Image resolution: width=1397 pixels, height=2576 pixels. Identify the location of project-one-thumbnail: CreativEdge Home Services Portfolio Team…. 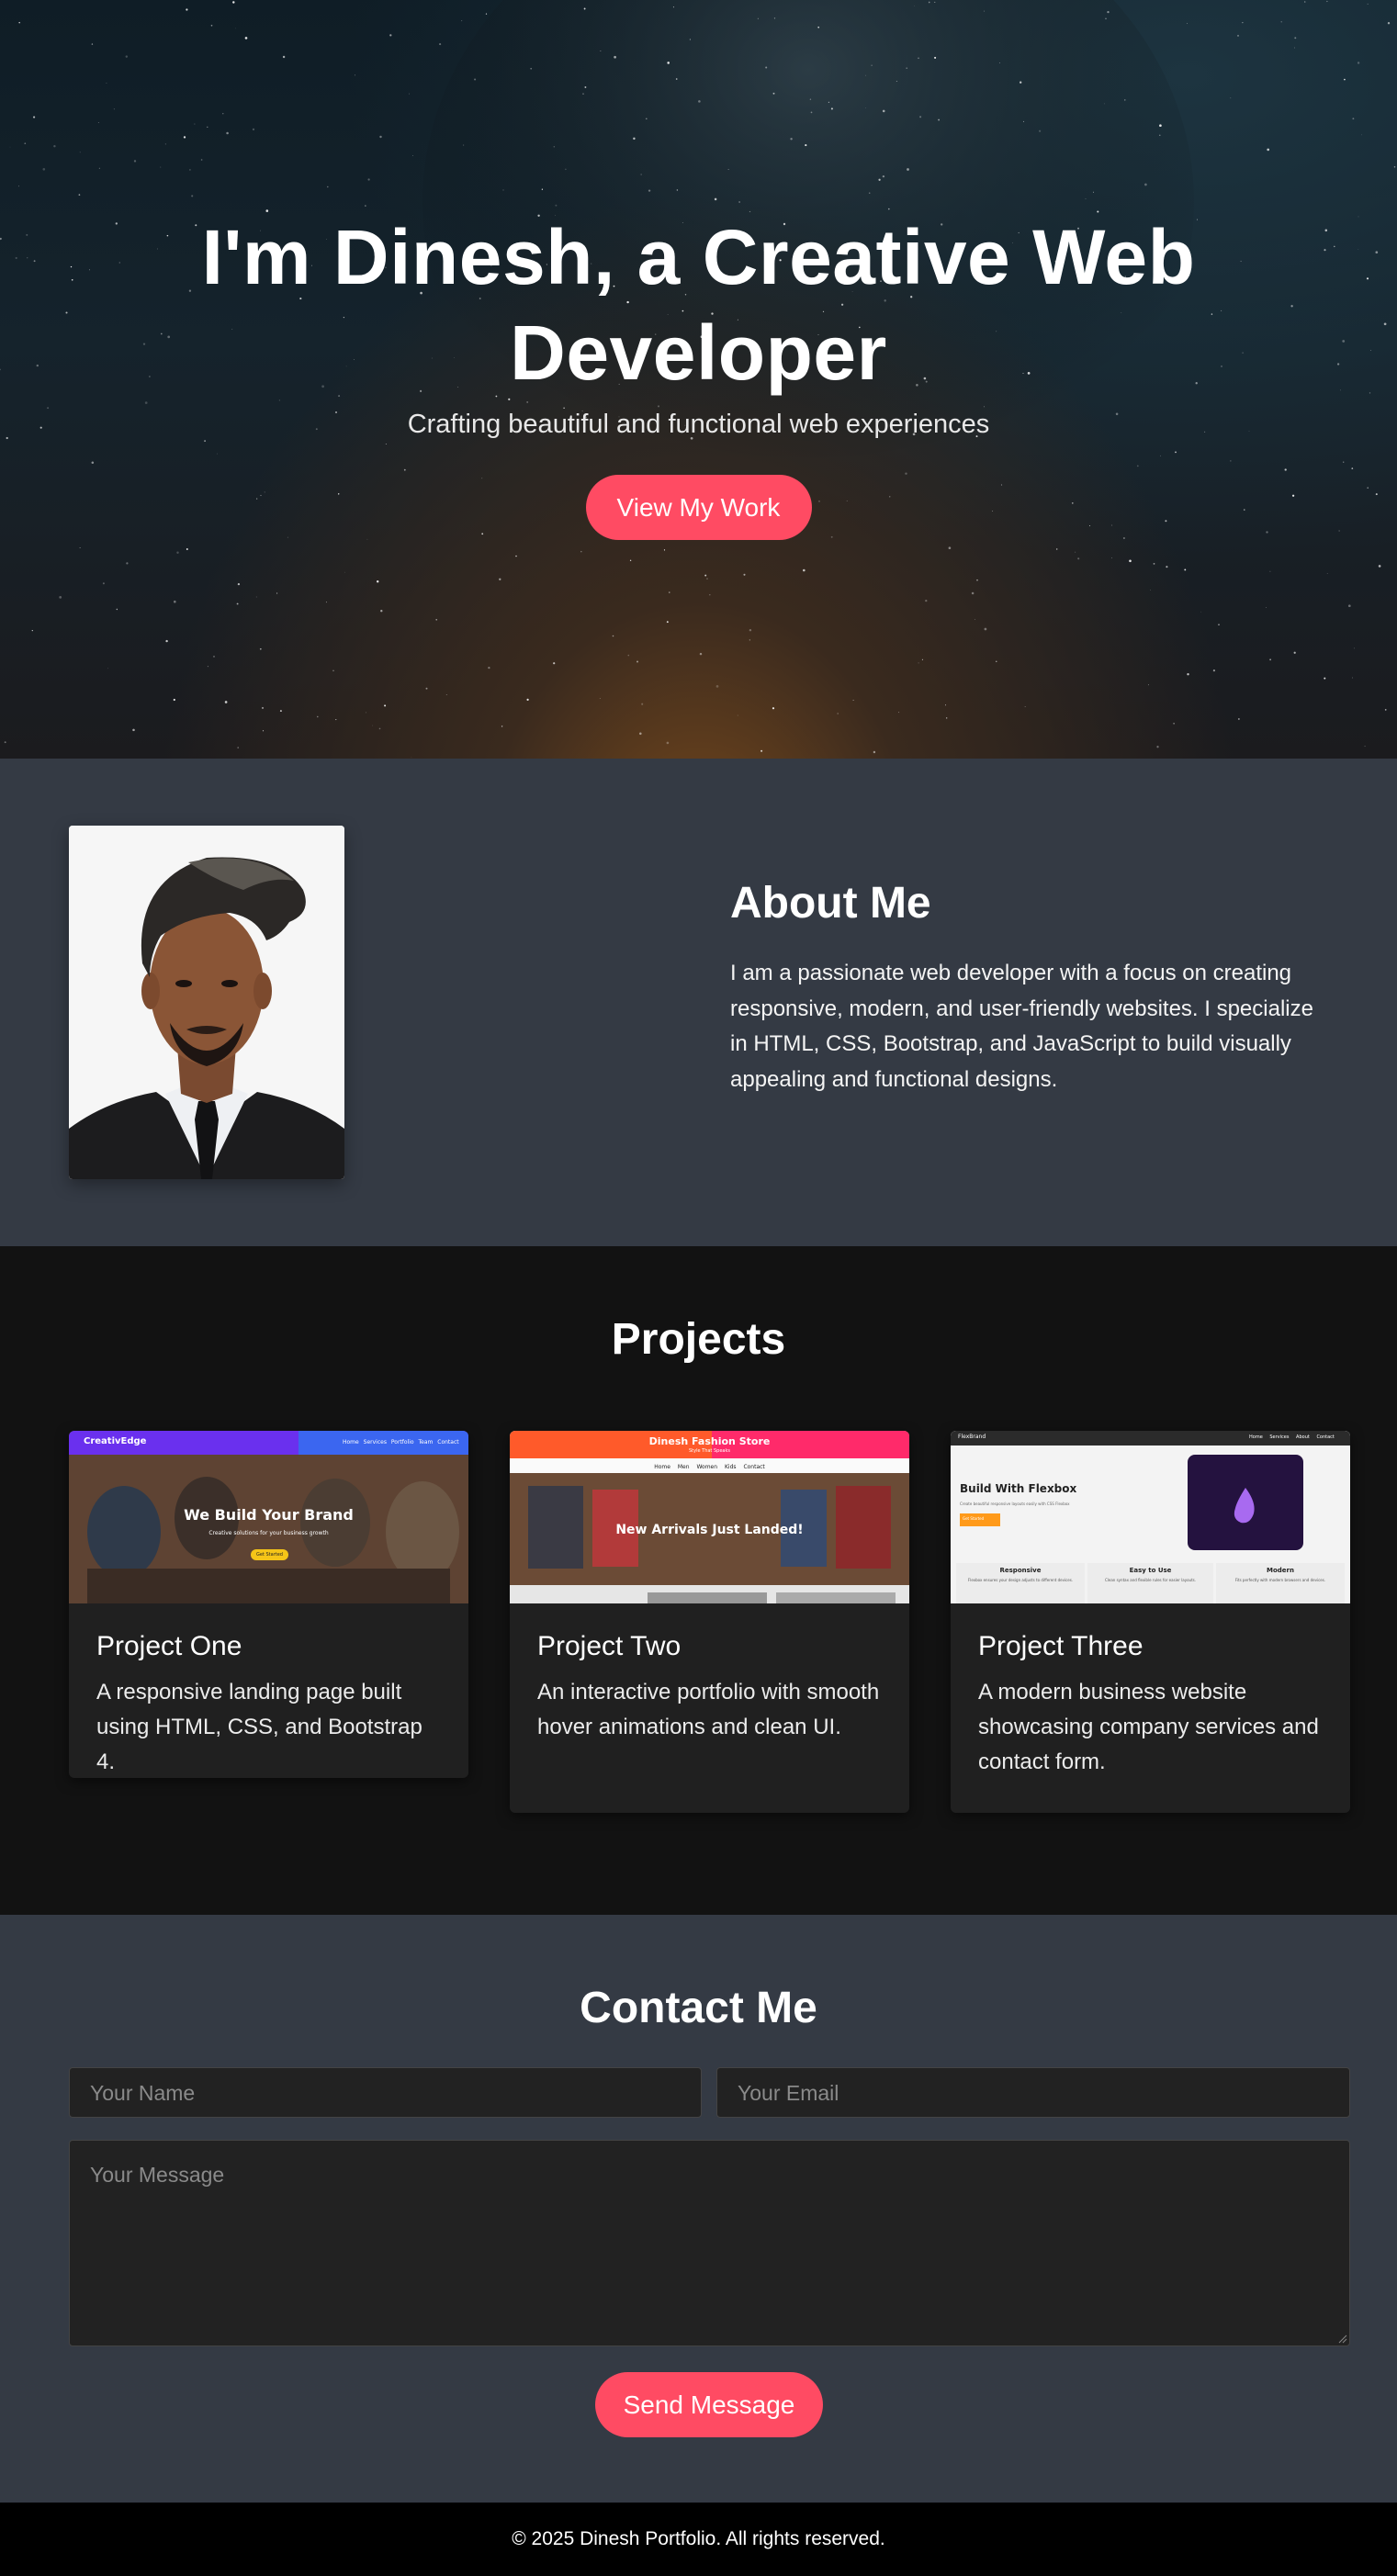
(268, 1517).